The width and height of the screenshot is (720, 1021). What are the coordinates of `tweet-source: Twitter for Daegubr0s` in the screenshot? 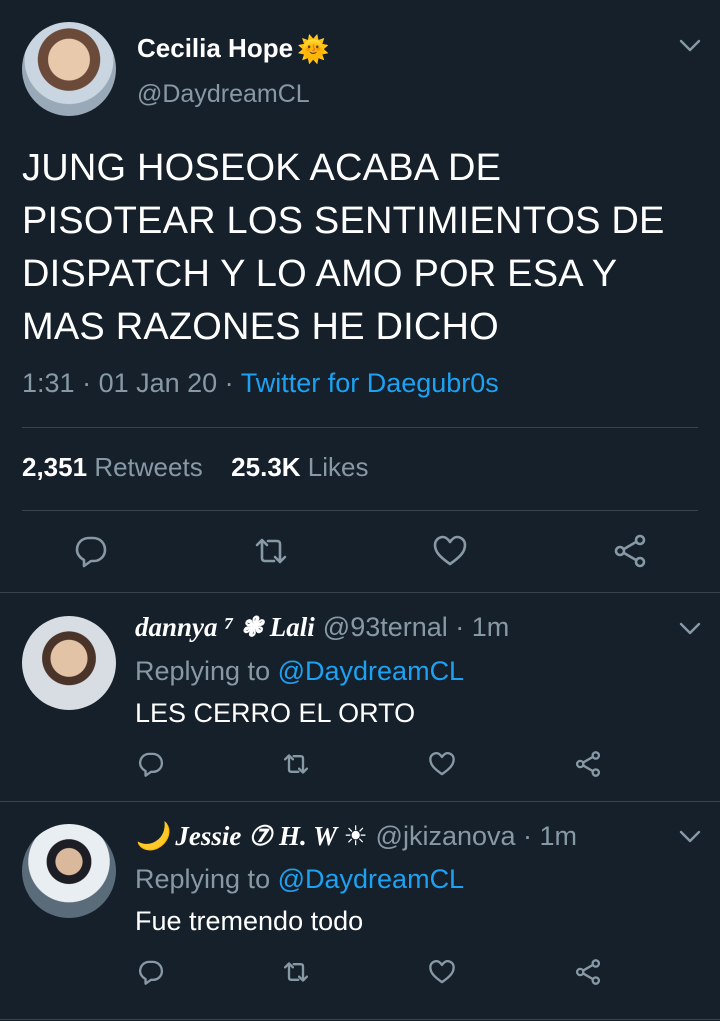 It's located at (370, 383).